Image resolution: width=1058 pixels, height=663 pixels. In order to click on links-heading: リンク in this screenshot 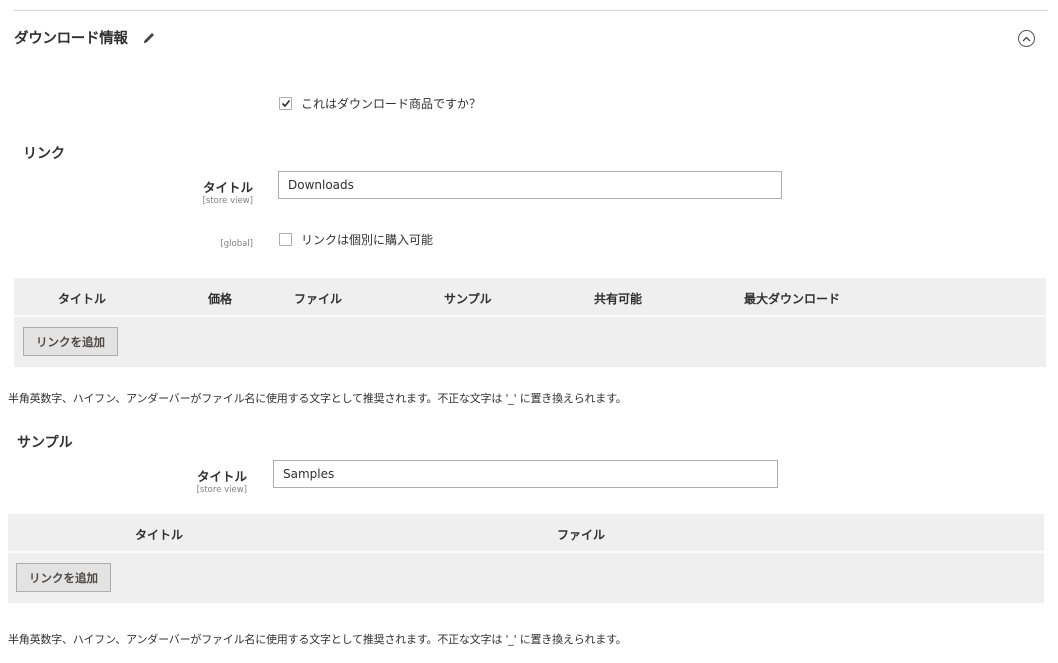, I will do `click(44, 154)`.